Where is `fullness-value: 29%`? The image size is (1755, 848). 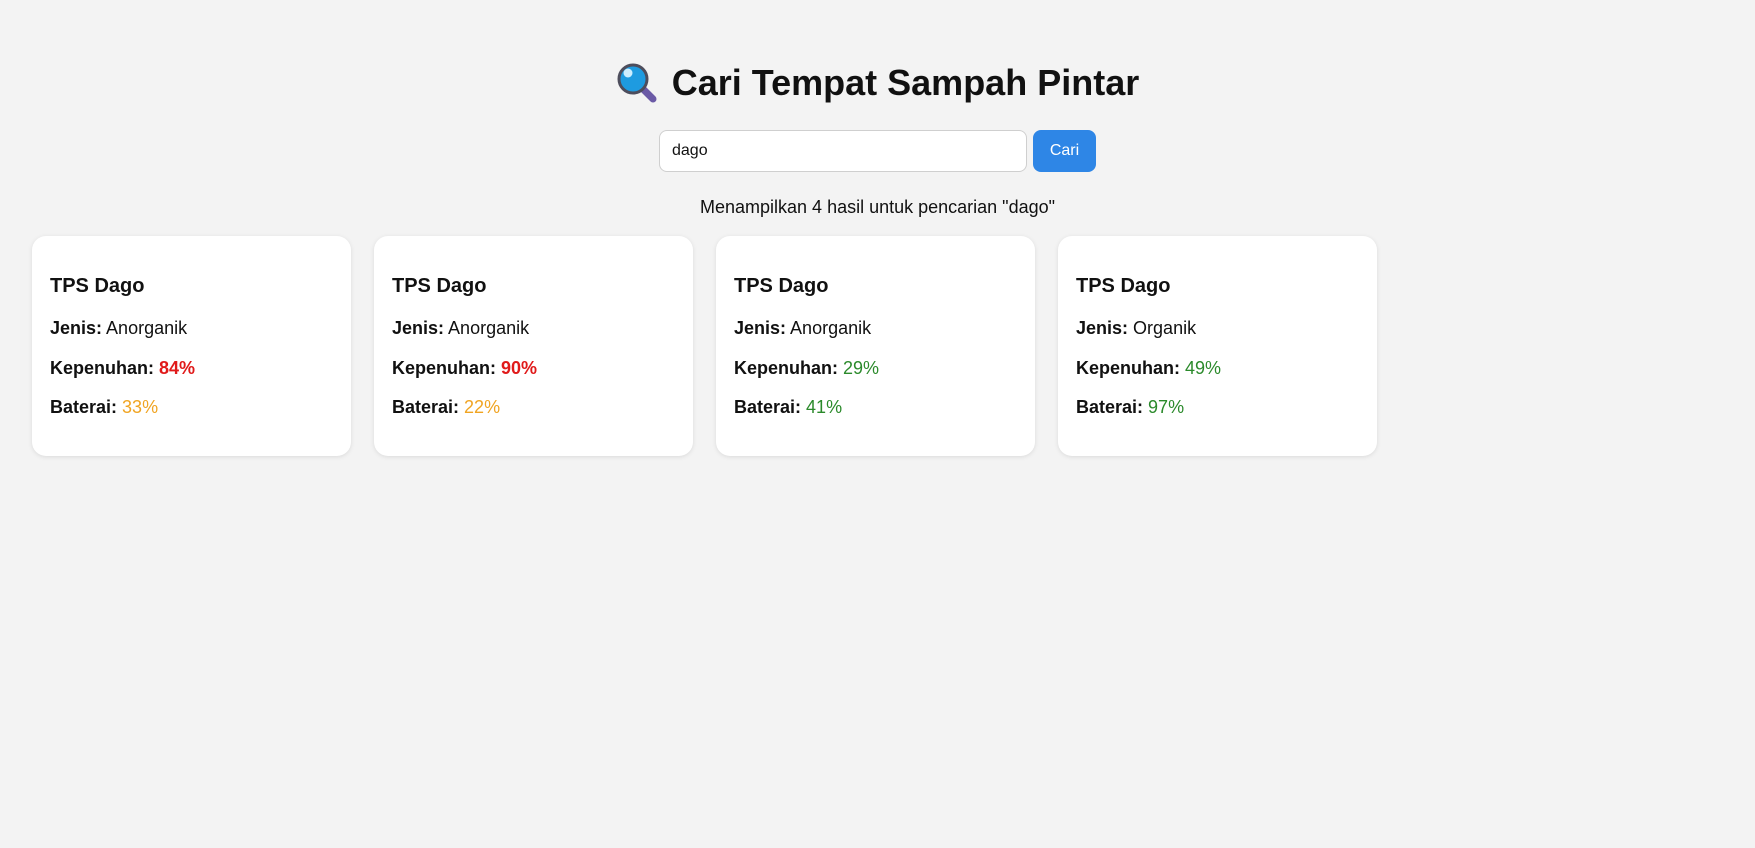 fullness-value: 29% is located at coordinates (861, 367).